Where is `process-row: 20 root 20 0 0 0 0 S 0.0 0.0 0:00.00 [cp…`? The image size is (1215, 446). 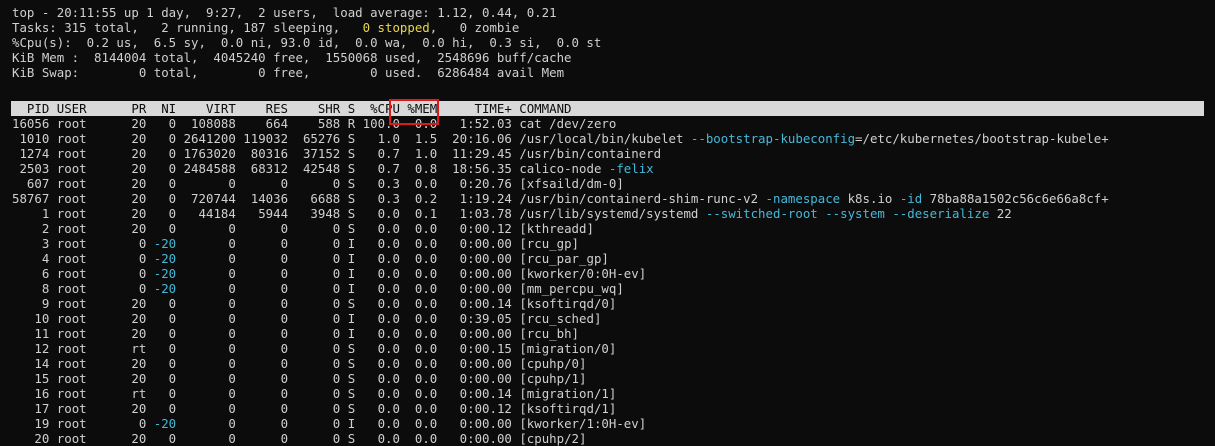 process-row: 20 root 20 0 0 0 0 S 0.0 0.0 0:00.00 [cp… is located at coordinates (613, 438).